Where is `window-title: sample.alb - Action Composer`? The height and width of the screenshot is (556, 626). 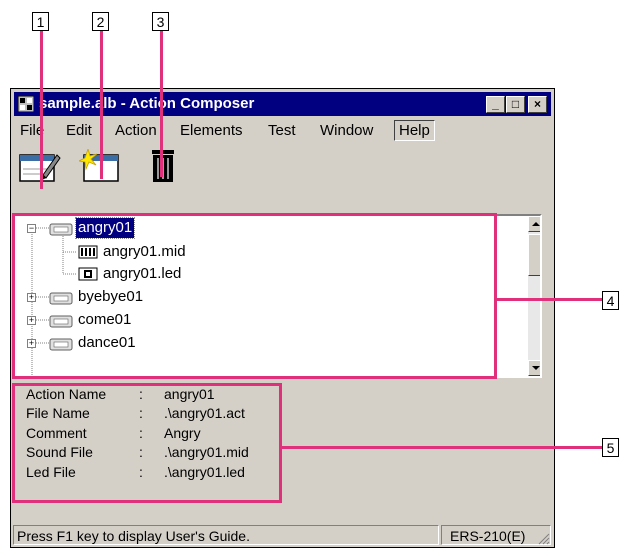
window-title: sample.alb - Action Composer is located at coordinates (147, 103).